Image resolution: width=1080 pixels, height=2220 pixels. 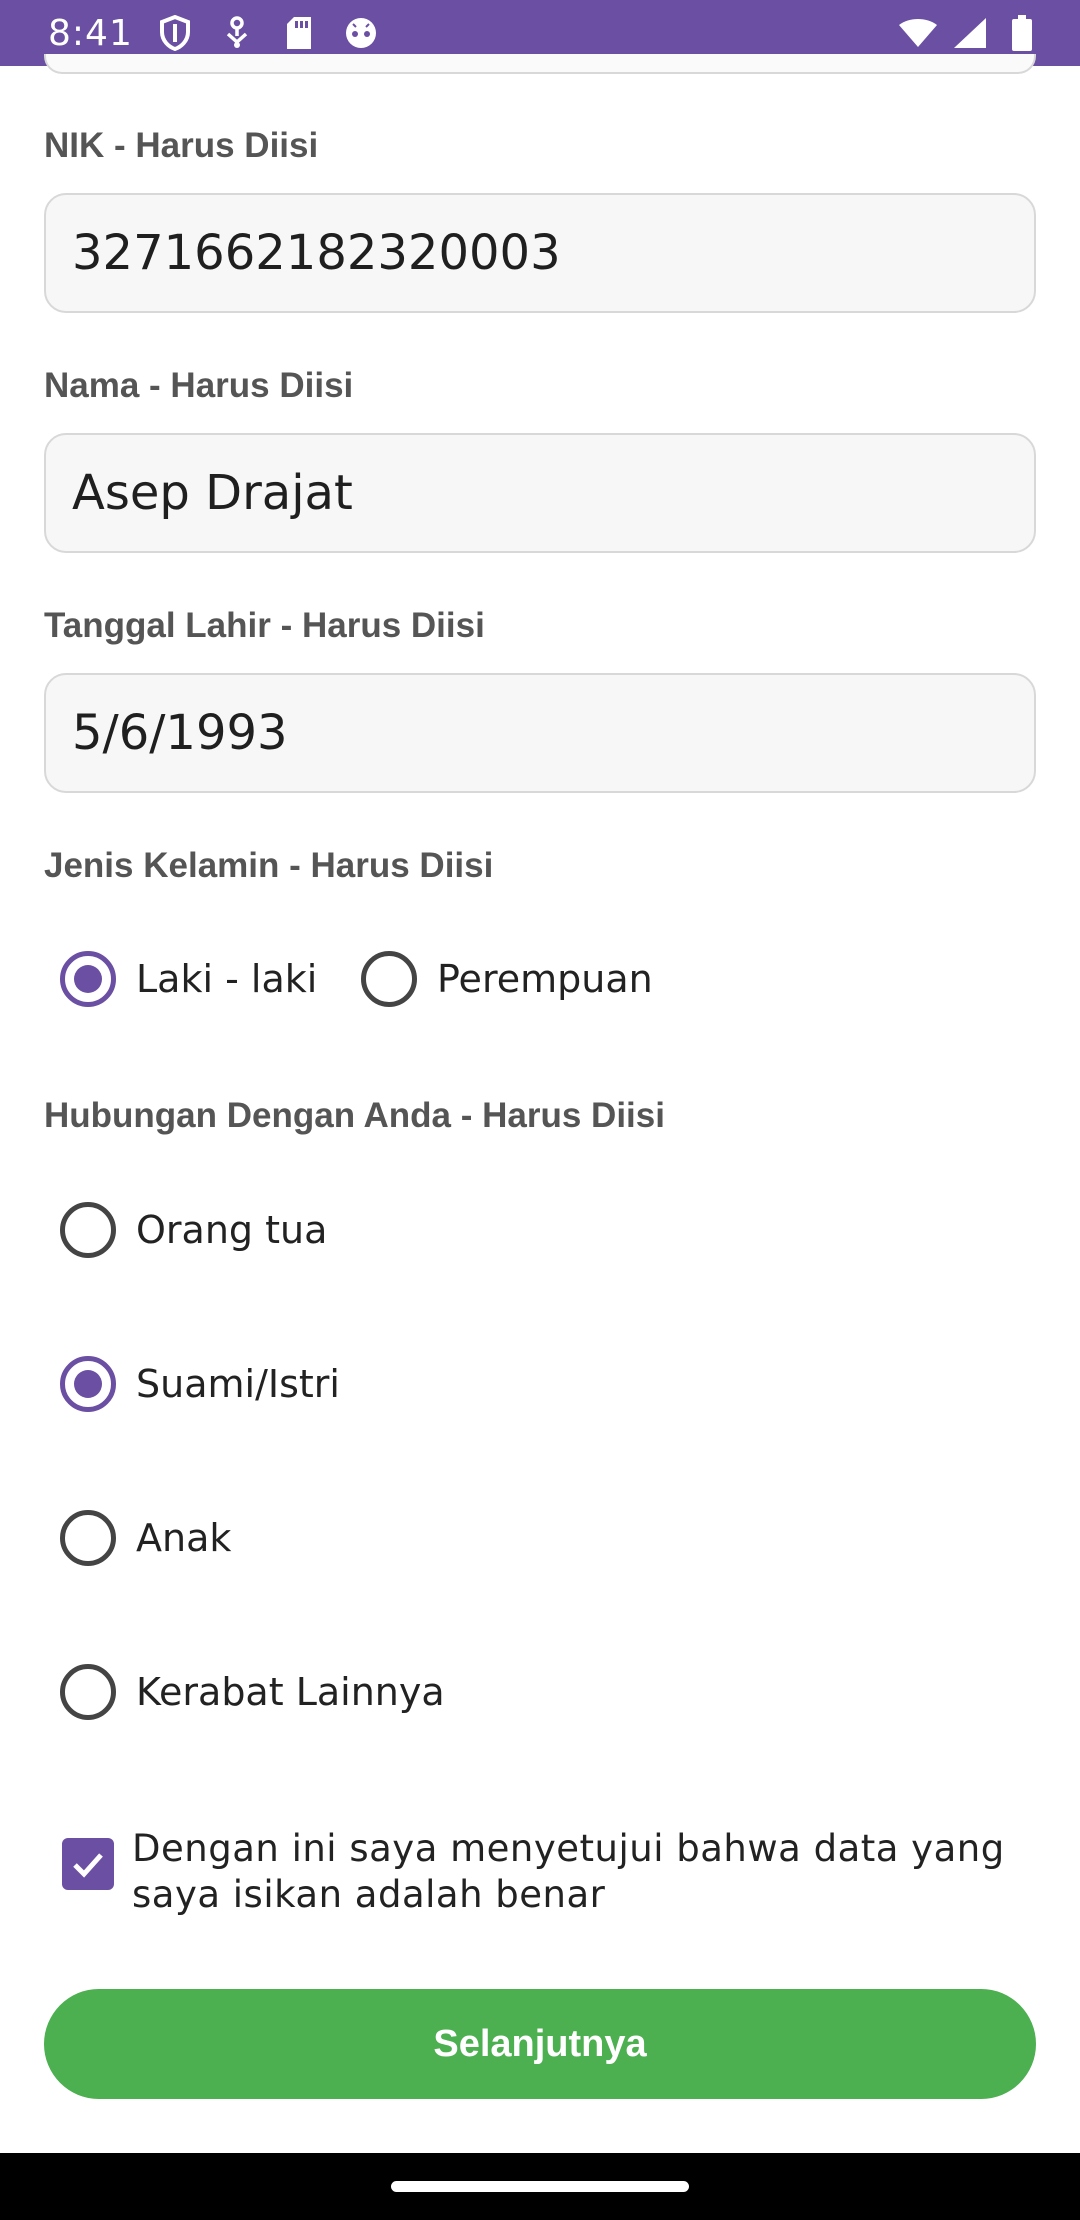 I want to click on radio-option-perempuan: Perempuan, so click(x=507, y=979).